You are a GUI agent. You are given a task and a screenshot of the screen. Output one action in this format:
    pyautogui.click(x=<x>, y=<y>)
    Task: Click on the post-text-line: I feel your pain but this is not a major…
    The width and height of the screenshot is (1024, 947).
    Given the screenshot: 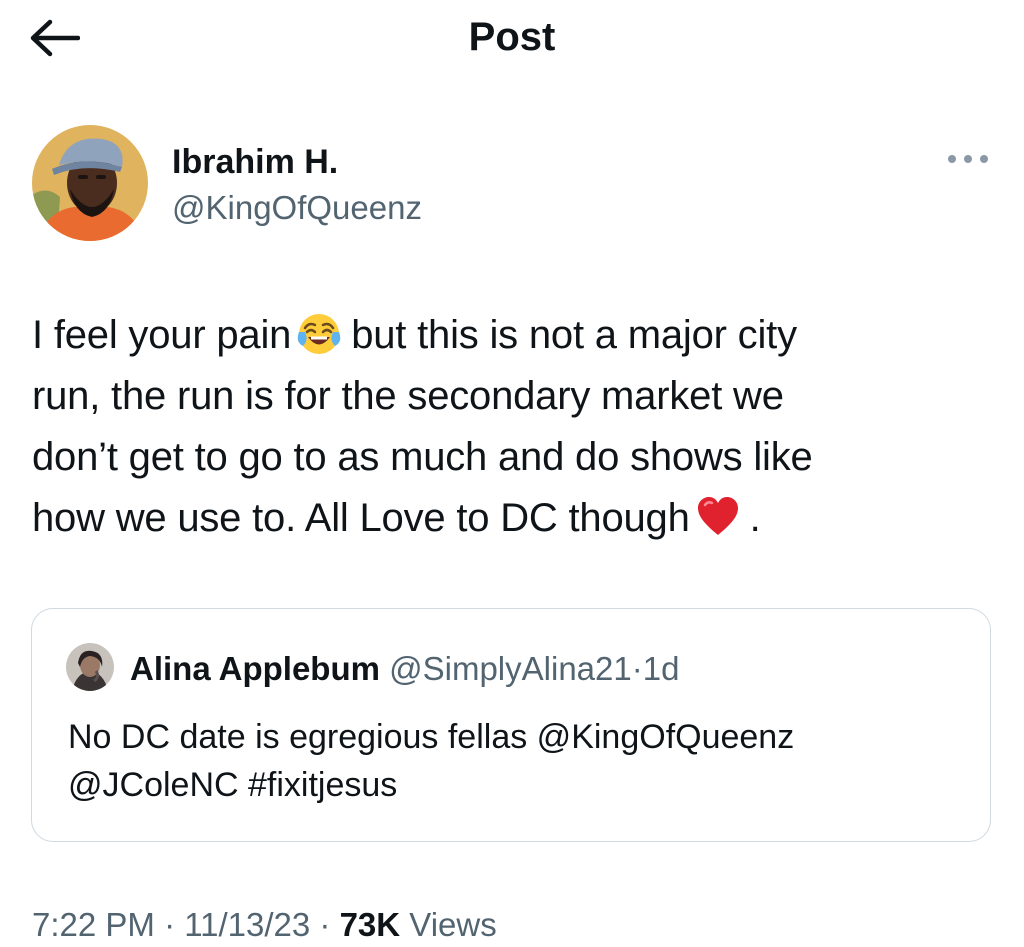 What is the action you would take?
    pyautogui.click(x=512, y=335)
    